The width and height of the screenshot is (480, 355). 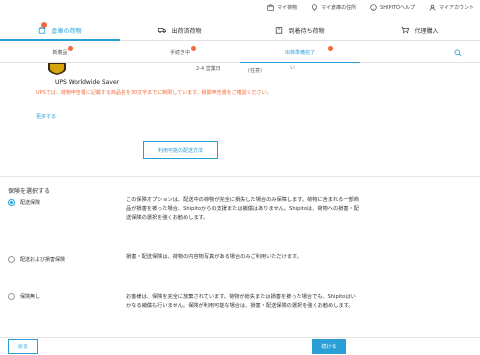 What do you see at coordinates (397, 7) in the screenshot?
I see `help-label: SHIPITOヘルプ` at bounding box center [397, 7].